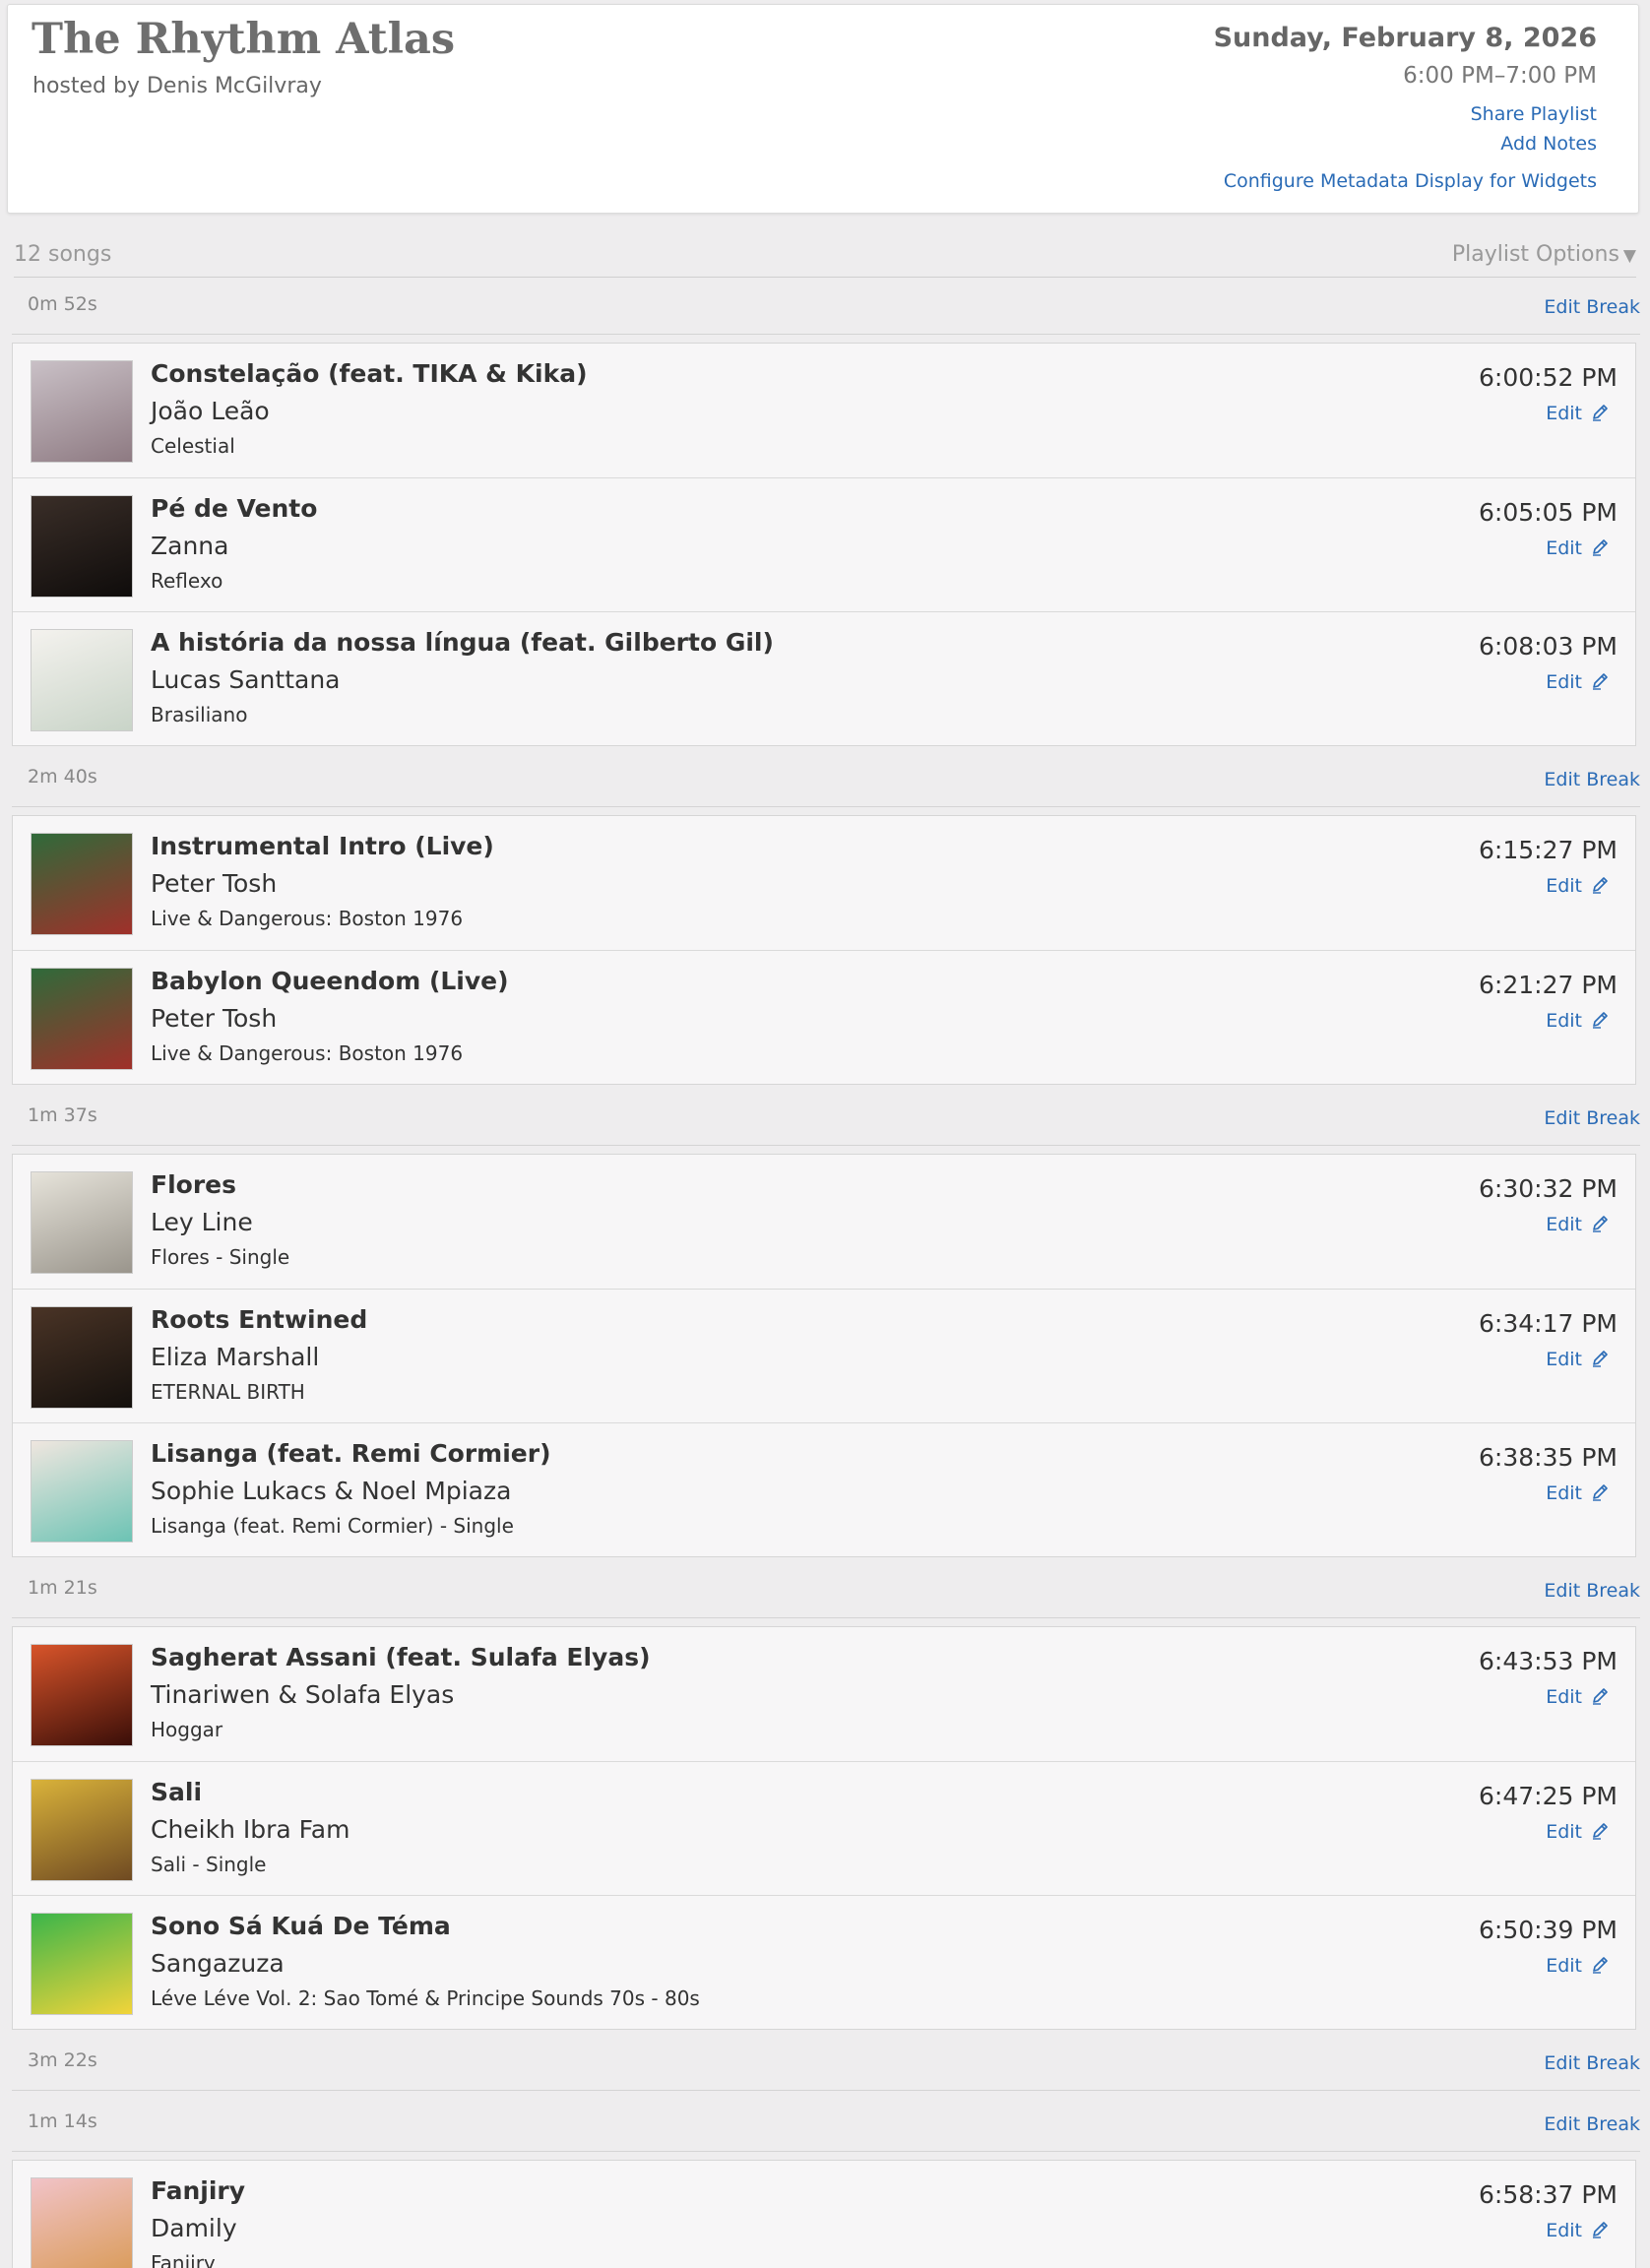  Describe the element at coordinates (826, 780) in the screenshot. I see `break-row: 2m 40s Edit Break` at that location.